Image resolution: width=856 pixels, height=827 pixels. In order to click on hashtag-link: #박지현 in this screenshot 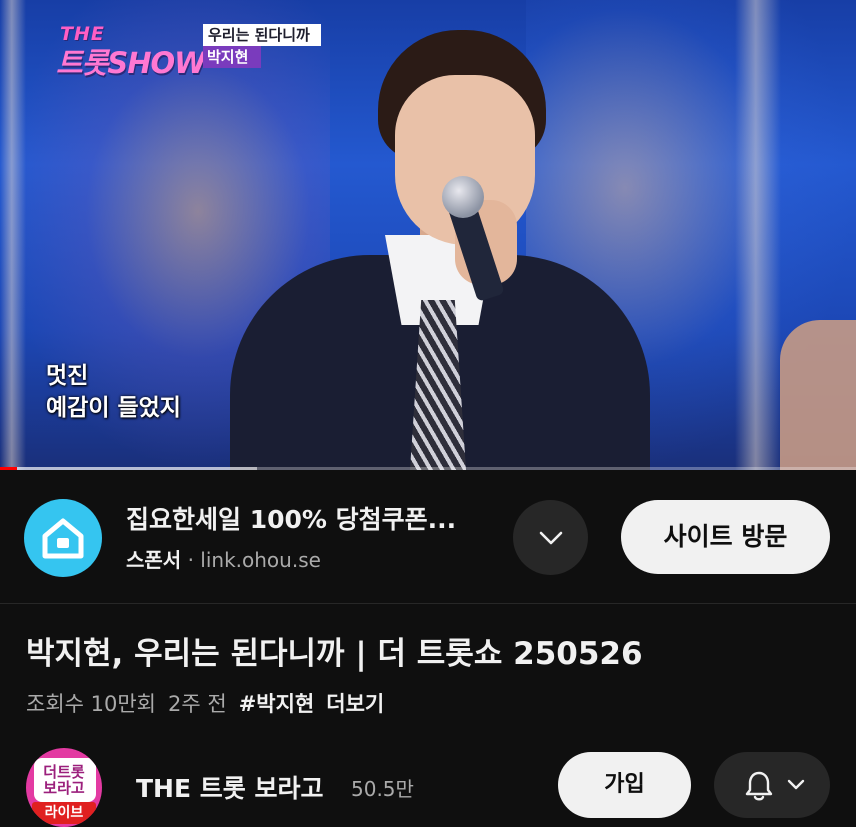, I will do `click(277, 703)`.